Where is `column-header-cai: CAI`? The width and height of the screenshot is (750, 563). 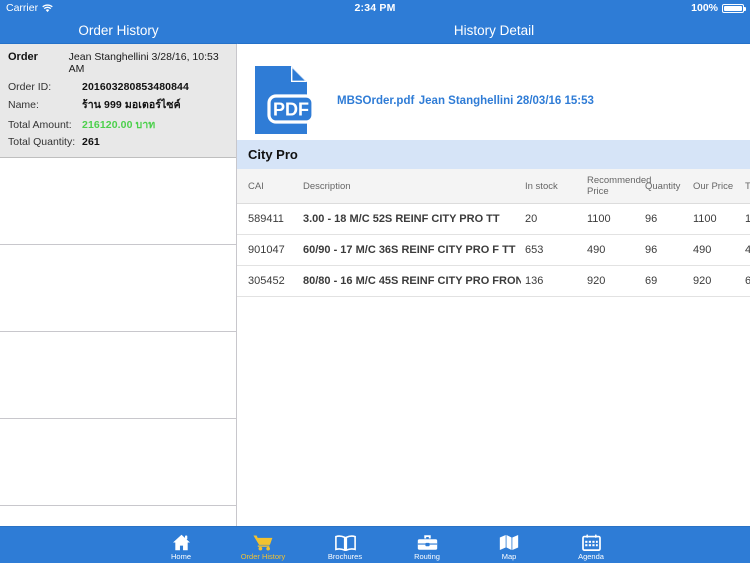
column-header-cai: CAI is located at coordinates (268, 186).